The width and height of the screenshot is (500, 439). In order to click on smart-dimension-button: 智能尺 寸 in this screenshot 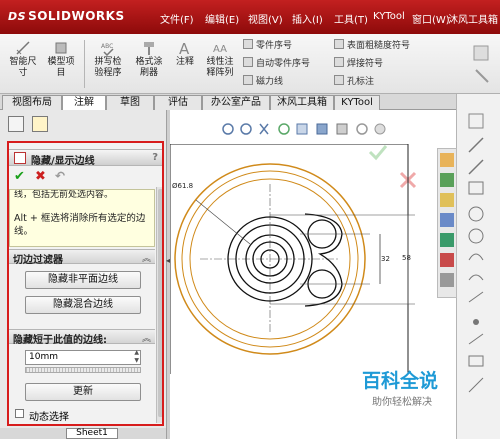, I will do `click(23, 59)`.